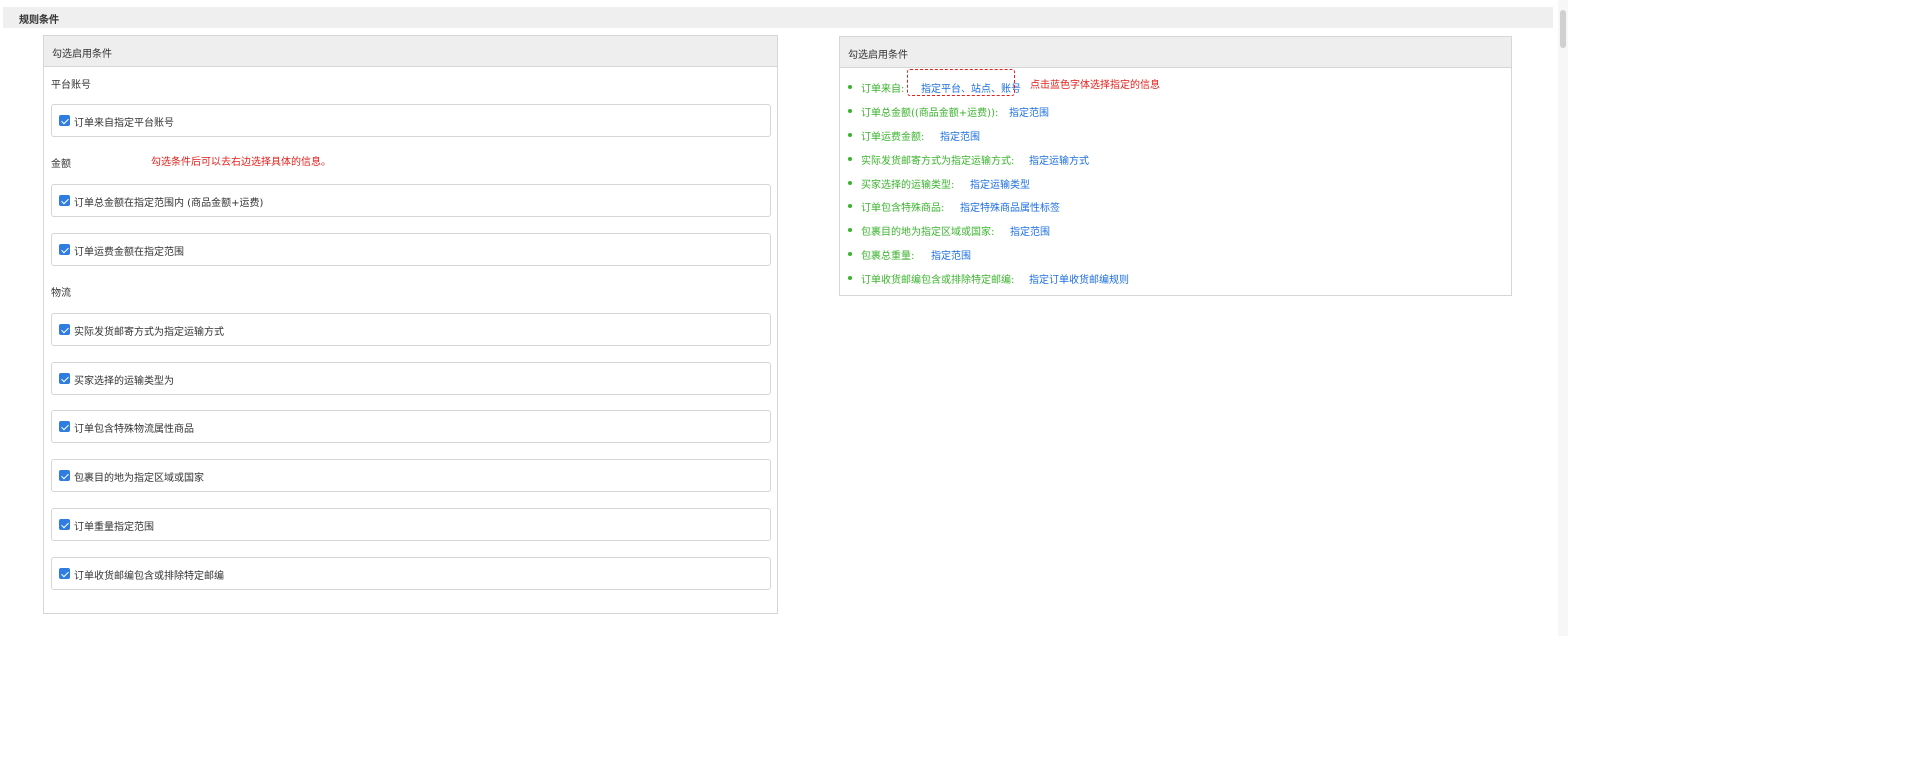 This screenshot has height=775, width=1910. I want to click on option-special-logistics-goods: 订单包含特殊物流属性商品, so click(411, 426).